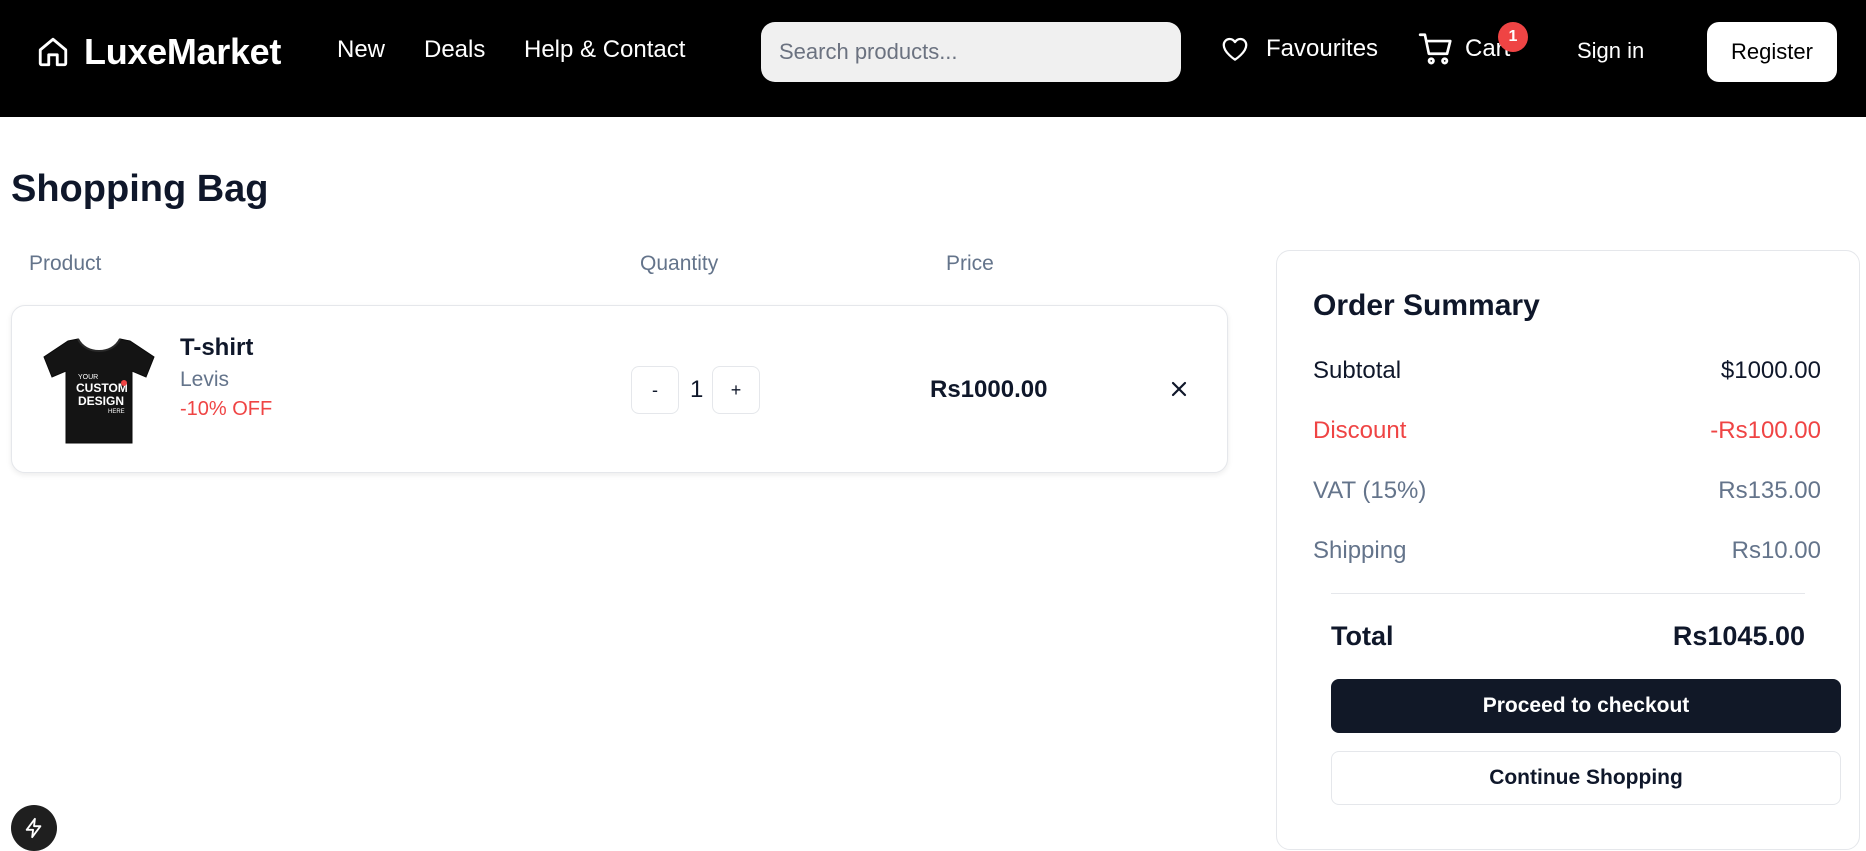 The width and height of the screenshot is (1866, 851). Describe the element at coordinates (971, 52) in the screenshot. I see `search-input` at that location.